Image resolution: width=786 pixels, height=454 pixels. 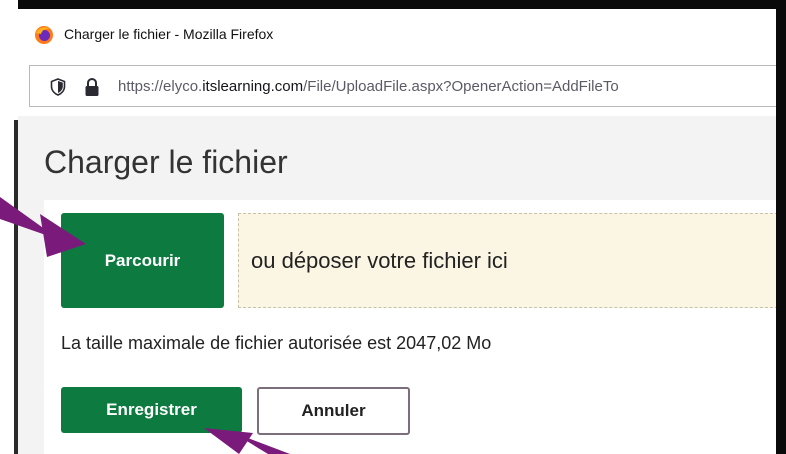 I want to click on shield-icon, so click(x=58, y=87).